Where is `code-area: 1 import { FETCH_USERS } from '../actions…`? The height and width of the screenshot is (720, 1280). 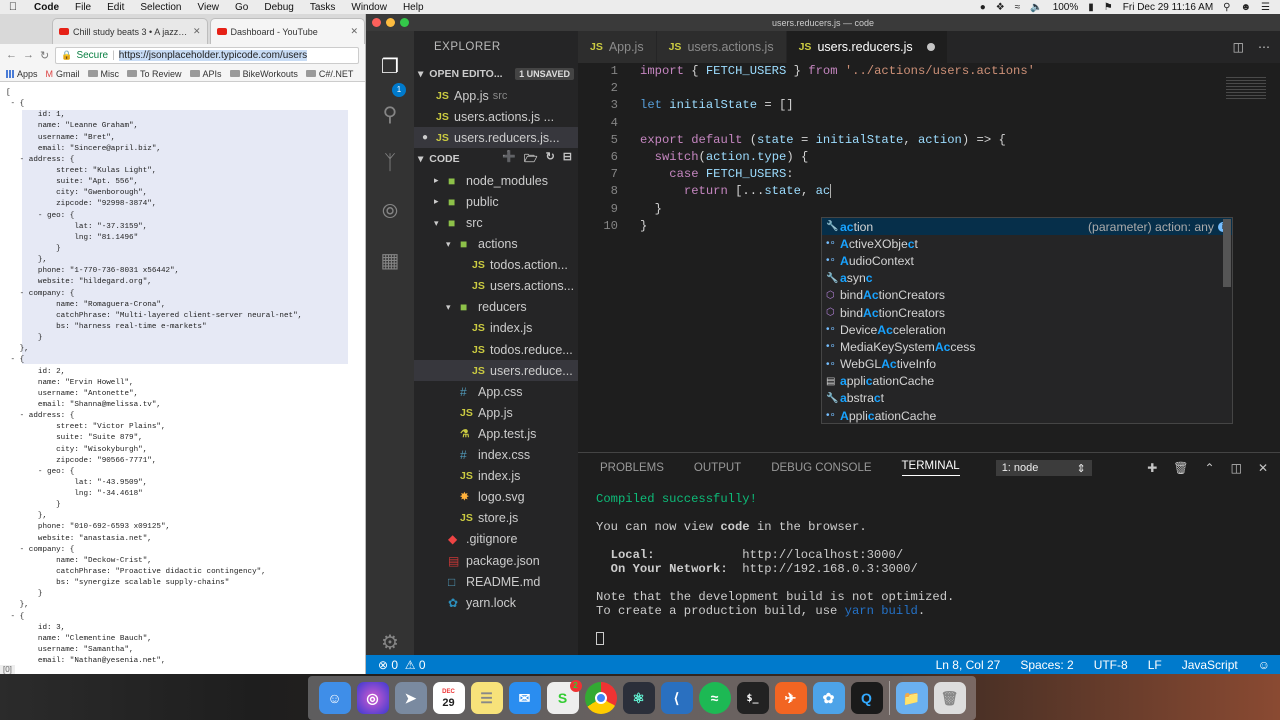 code-area: 1 import { FETCH_USERS } from '../actions… is located at coordinates (929, 149).